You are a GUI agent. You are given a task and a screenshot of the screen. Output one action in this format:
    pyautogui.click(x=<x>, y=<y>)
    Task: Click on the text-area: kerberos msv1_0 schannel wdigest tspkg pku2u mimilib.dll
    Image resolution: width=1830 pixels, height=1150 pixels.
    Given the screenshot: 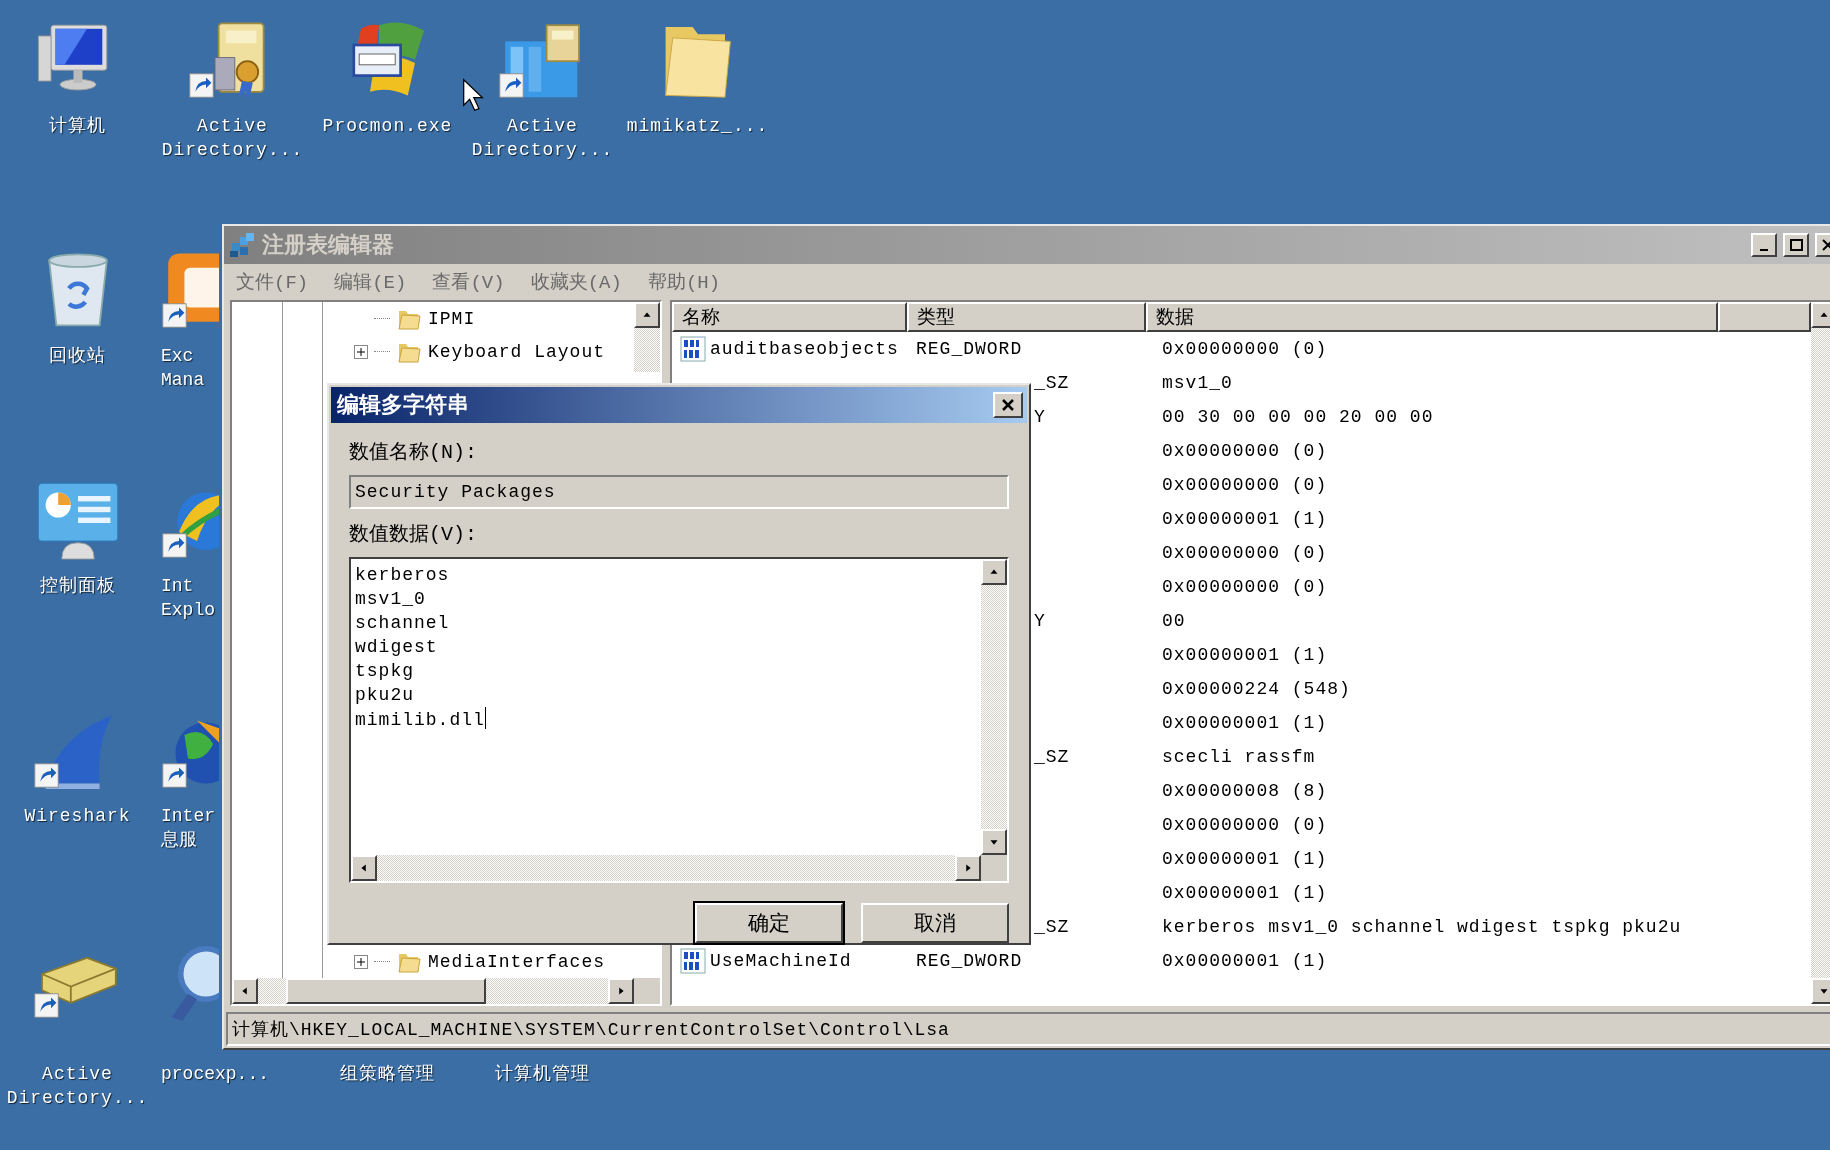 What is the action you would take?
    pyautogui.click(x=679, y=720)
    